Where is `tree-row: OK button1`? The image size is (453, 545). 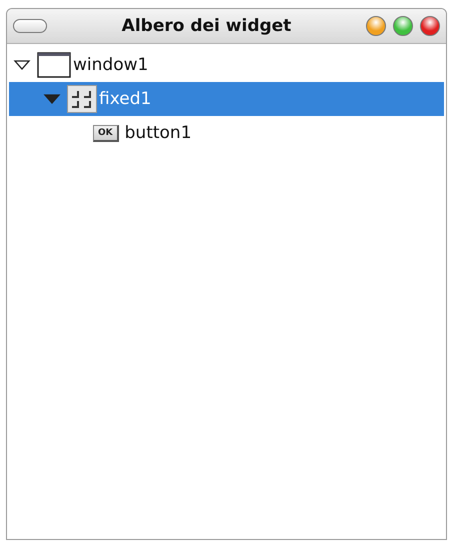
tree-row: OK button1 is located at coordinates (225, 133).